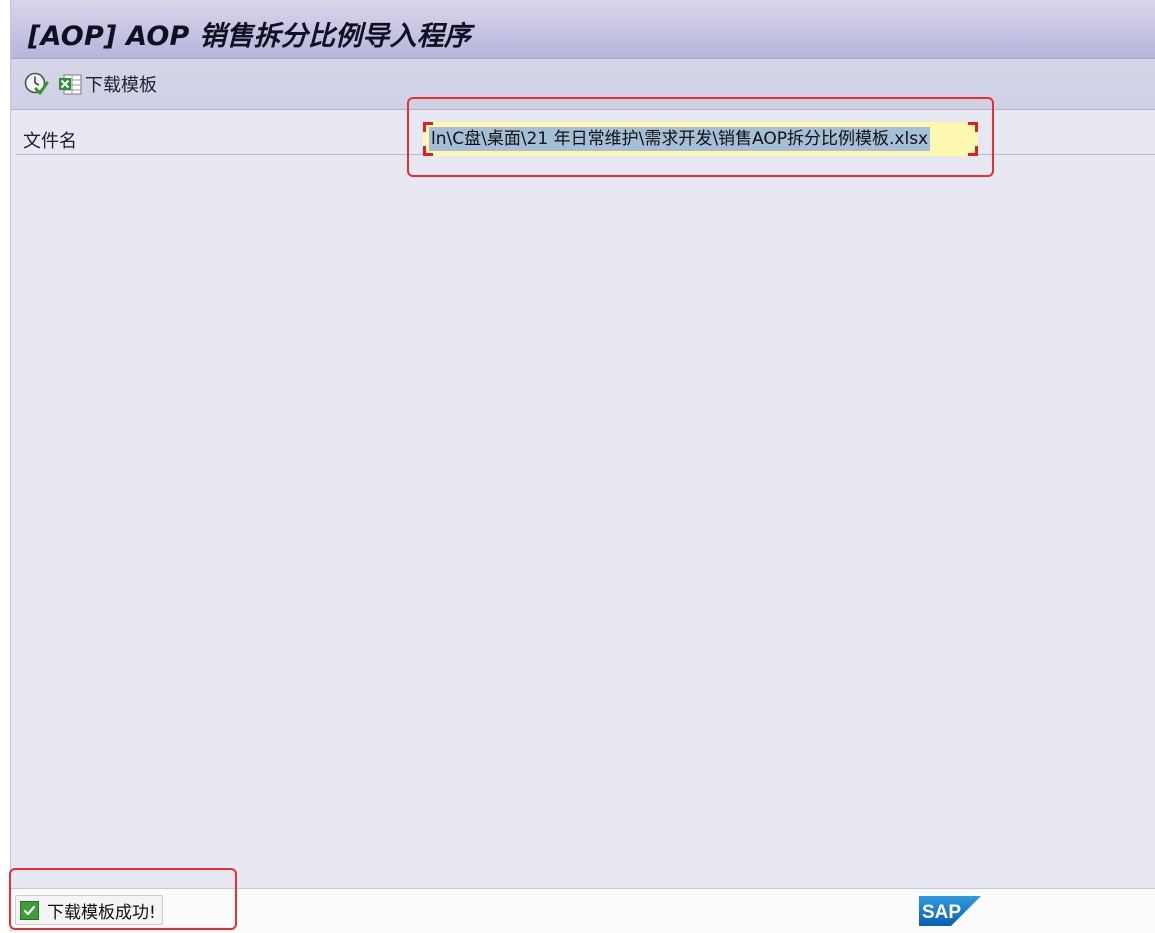 This screenshot has width=1155, height=933. Describe the element at coordinates (50, 141) in the screenshot. I see `file-name-label: 文件名` at that location.